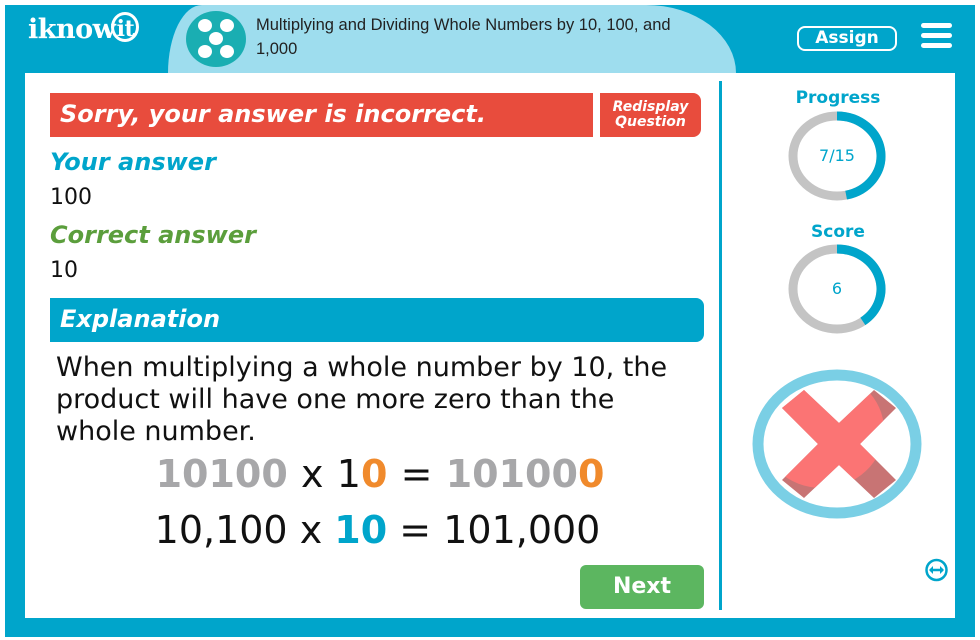  What do you see at coordinates (591, 474) in the screenshot?
I see `eq1-result-zero: 0` at bounding box center [591, 474].